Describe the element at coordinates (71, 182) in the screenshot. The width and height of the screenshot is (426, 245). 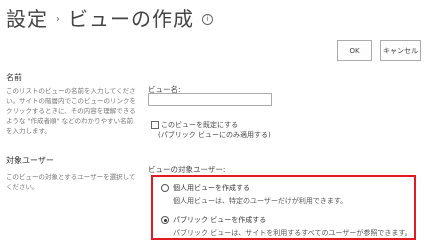
I see `audience-section-description: このビューの対象とするユーザーを選択してください。` at that location.